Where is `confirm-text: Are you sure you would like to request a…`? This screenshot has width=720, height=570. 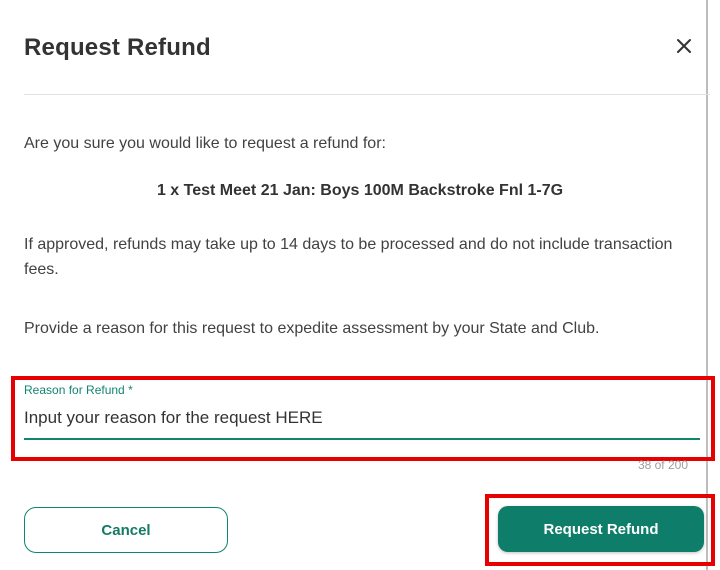
confirm-text: Are you sure you would like to request a… is located at coordinates (205, 143).